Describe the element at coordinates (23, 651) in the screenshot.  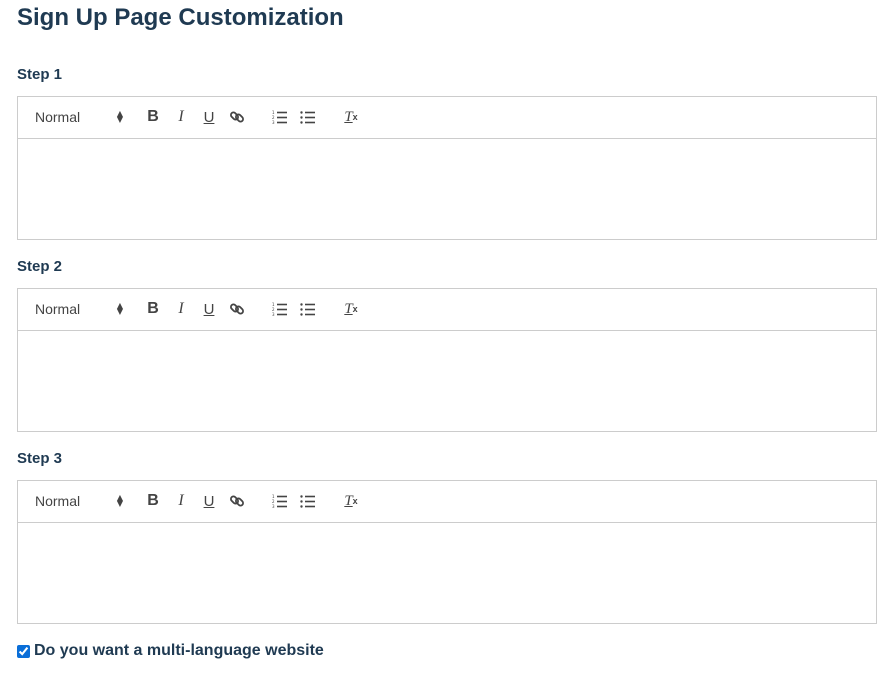
I see `multilang-checkbox` at that location.